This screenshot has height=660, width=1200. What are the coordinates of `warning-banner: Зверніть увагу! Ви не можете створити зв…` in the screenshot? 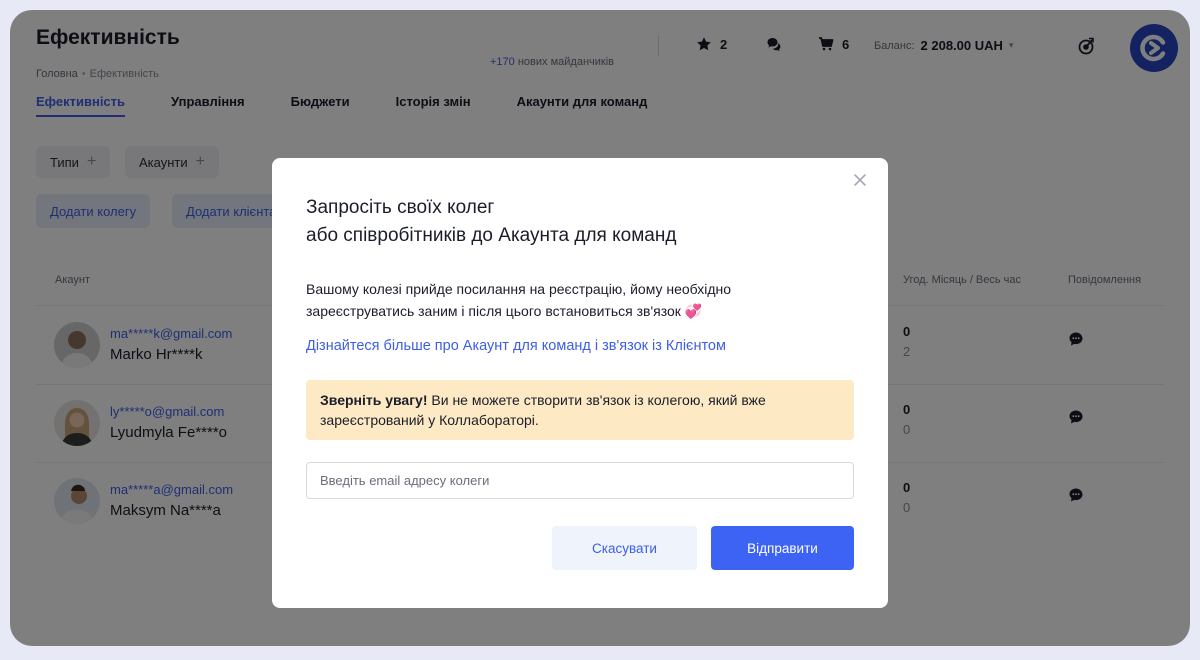 It's located at (580, 410).